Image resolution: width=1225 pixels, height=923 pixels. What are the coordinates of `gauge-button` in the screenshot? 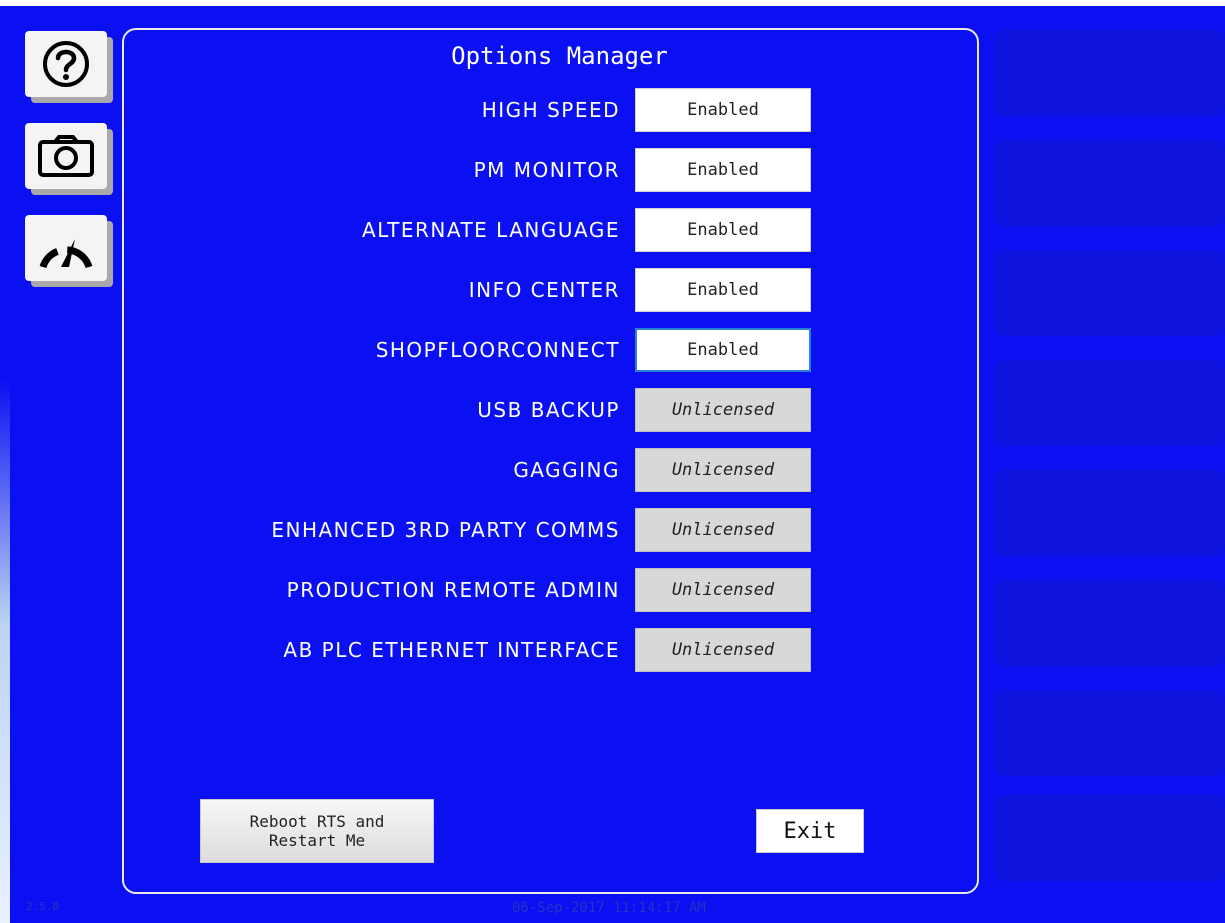 It's located at (66, 248).